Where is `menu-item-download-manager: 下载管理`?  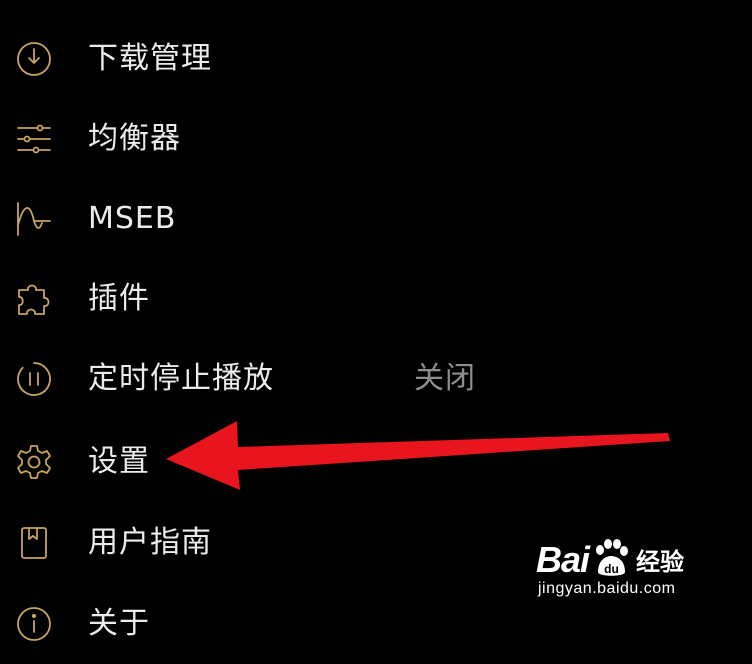
menu-item-download-manager: 下载管理 is located at coordinates (376, 59).